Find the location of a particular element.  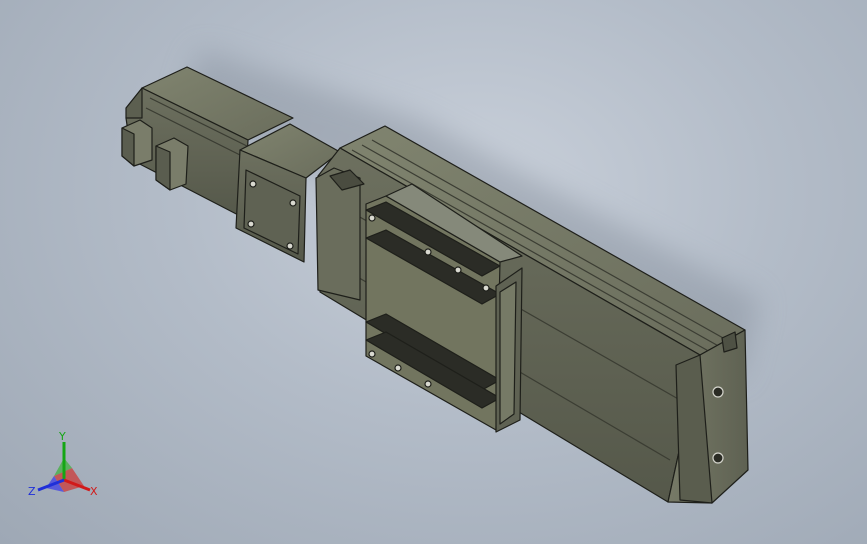

z-axis-label: Z is located at coordinates (32, 491).